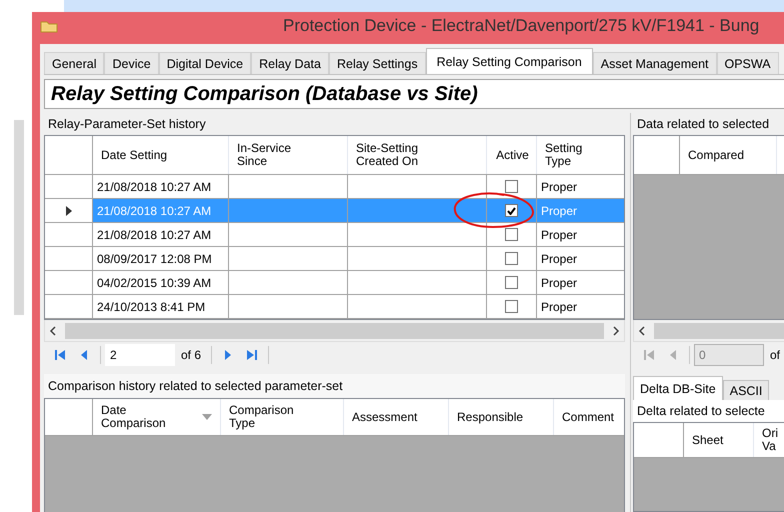 The height and width of the screenshot is (512, 784). I want to click on tab: ASCII, so click(746, 390).